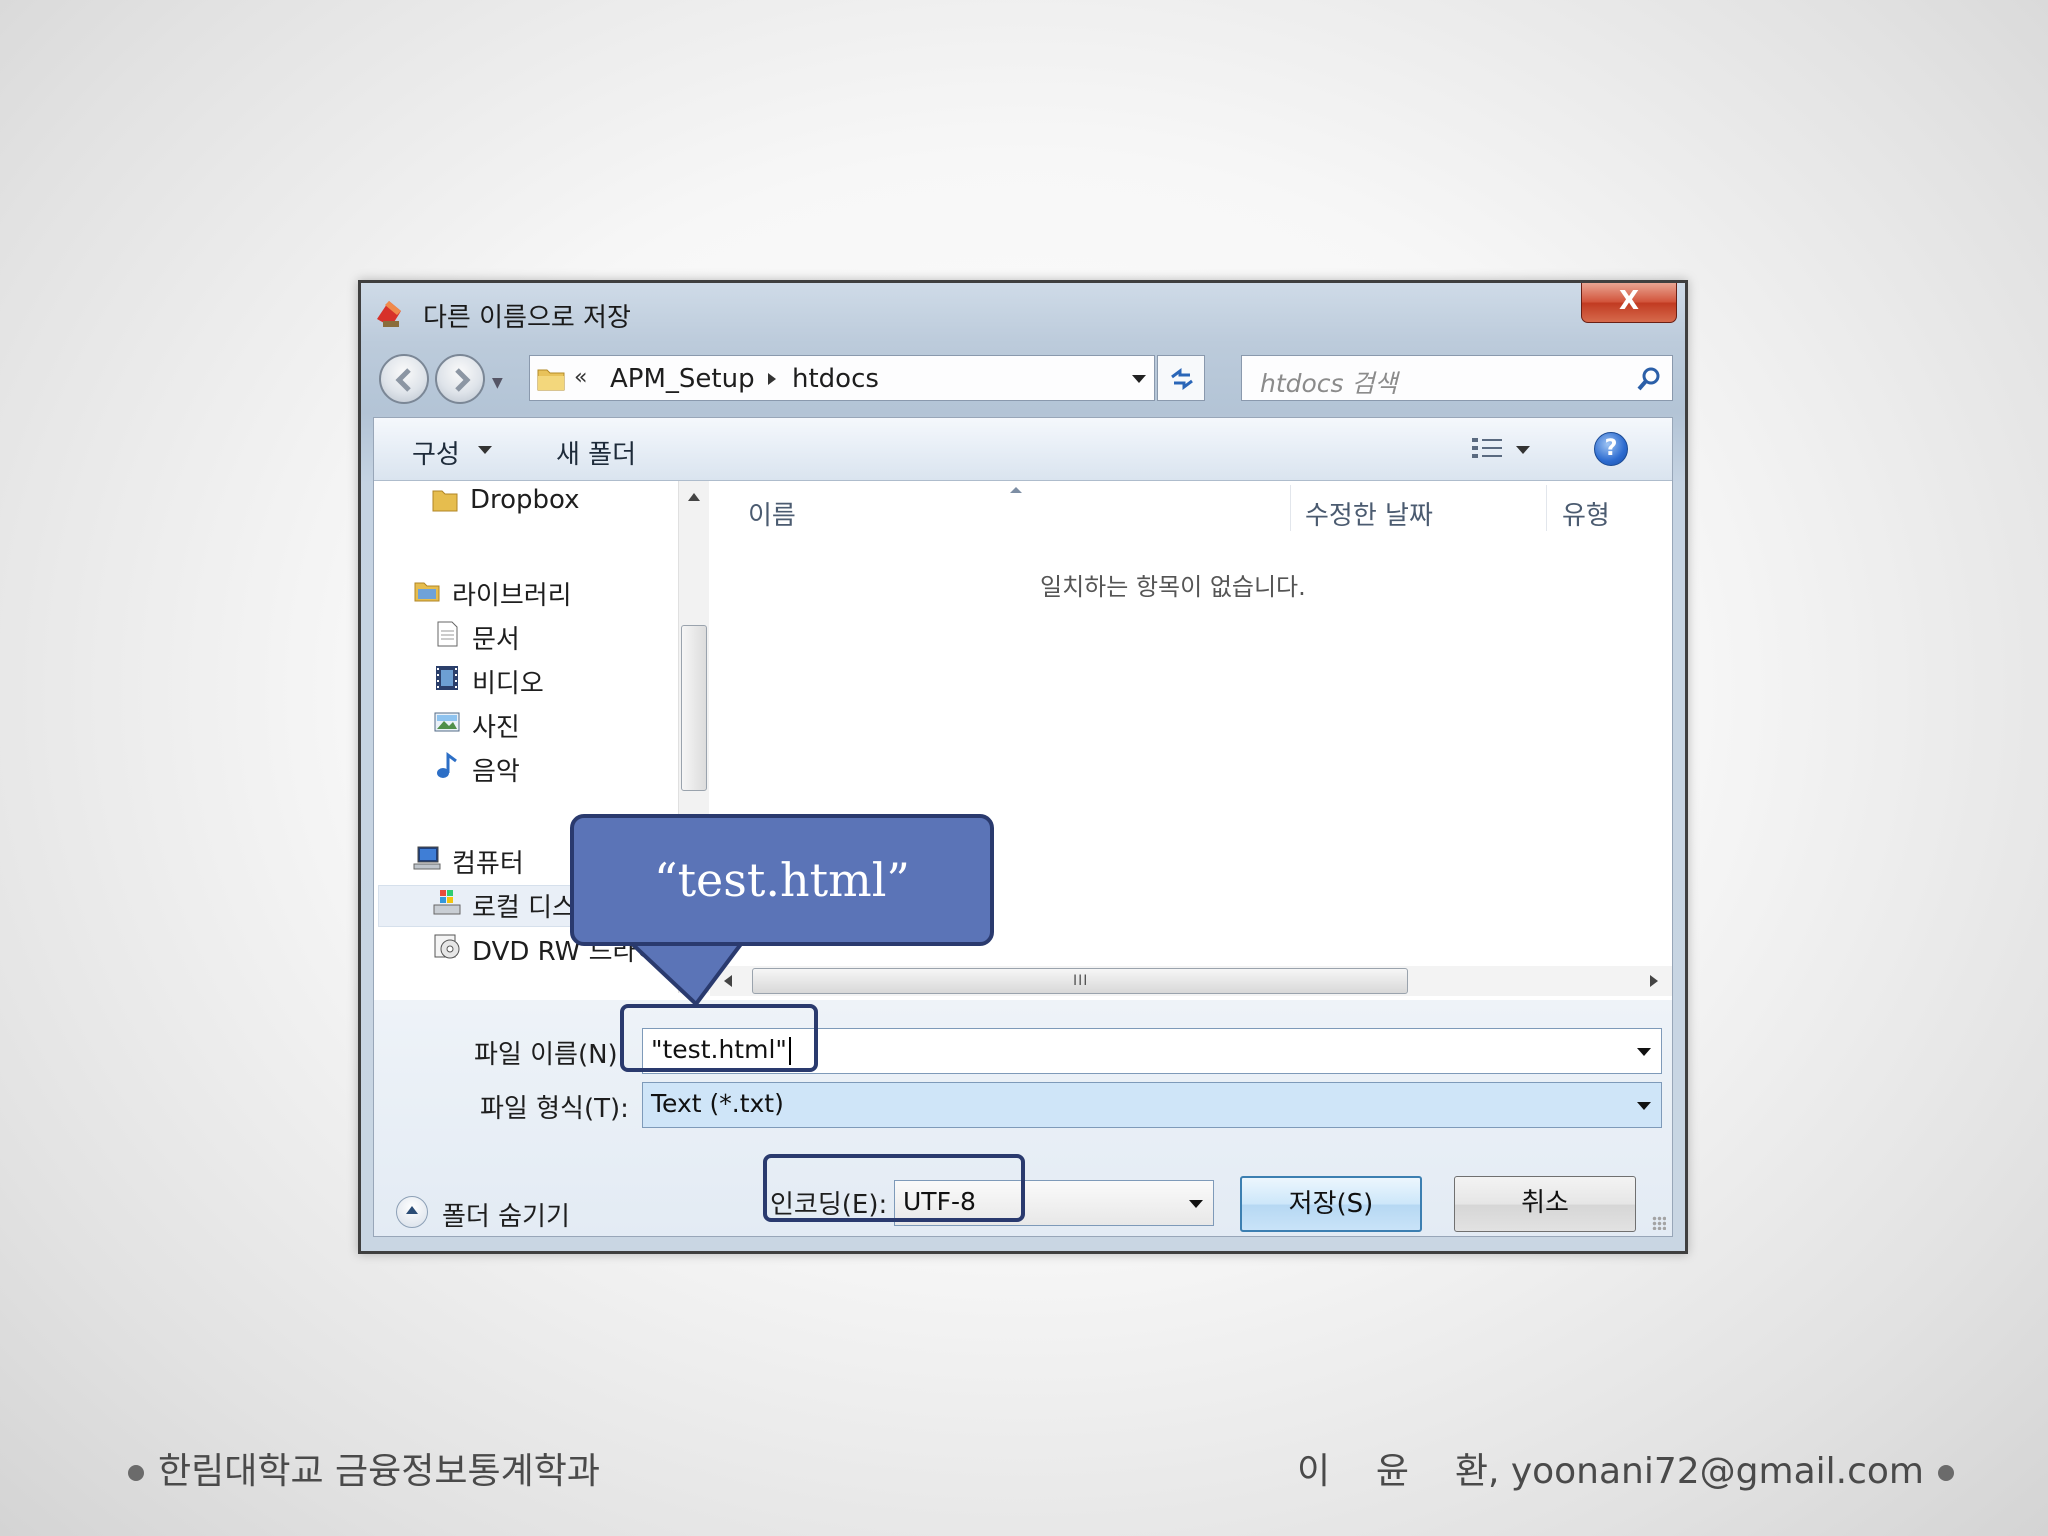 The height and width of the screenshot is (1536, 2048). I want to click on filename-callout: “test.html”, so click(782, 880).